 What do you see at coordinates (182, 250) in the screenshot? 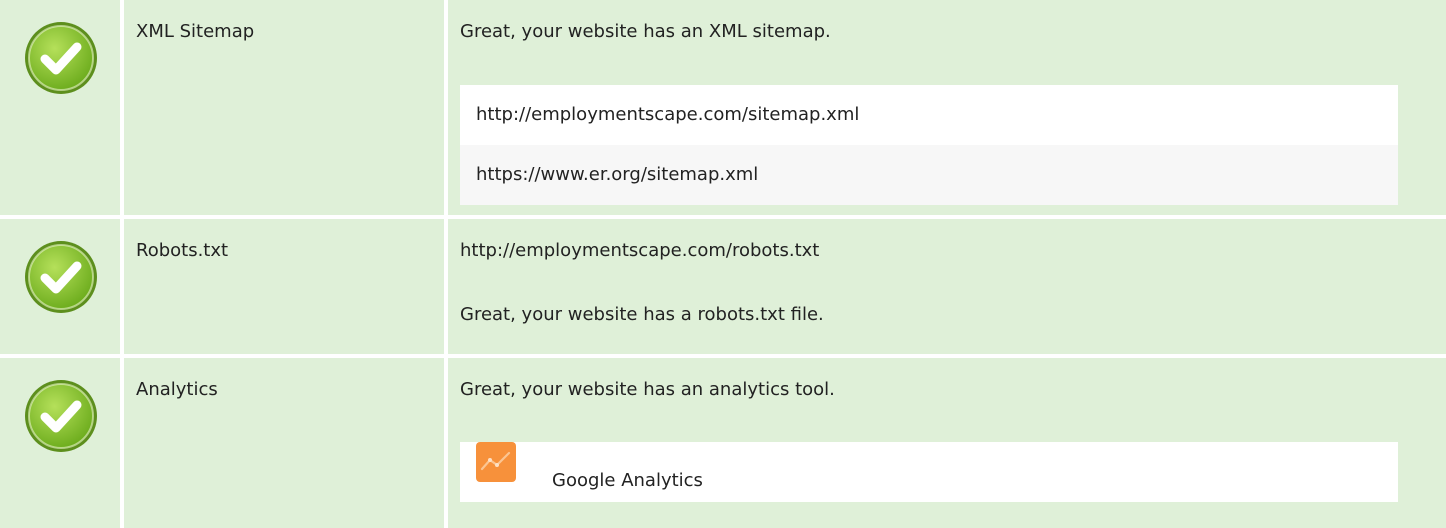
I see `check-name: Robots.txt` at bounding box center [182, 250].